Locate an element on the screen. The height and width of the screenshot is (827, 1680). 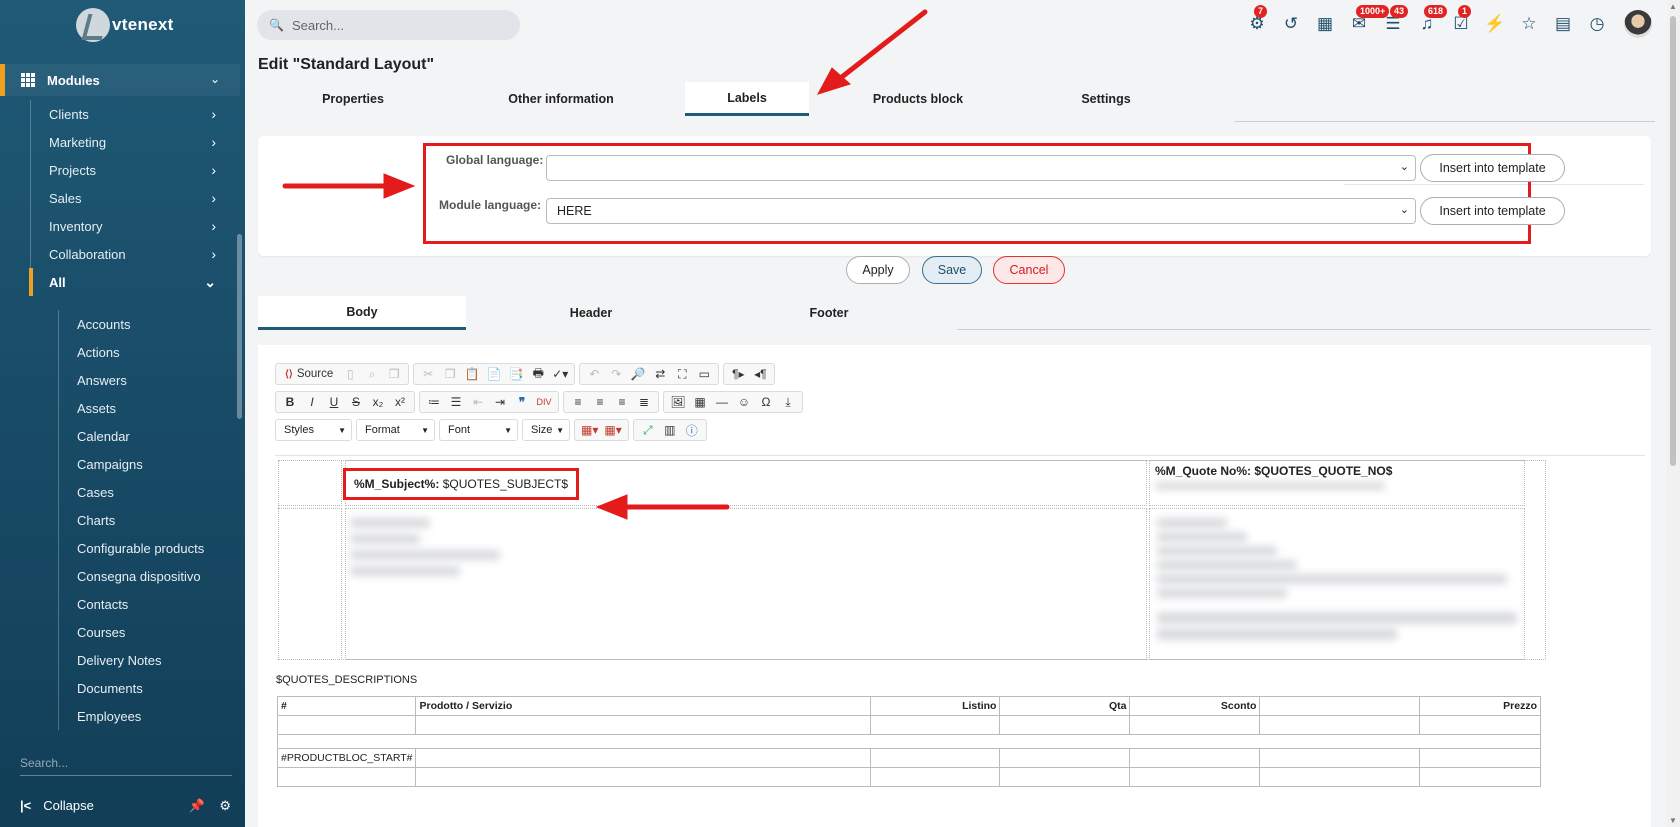
arrow-to-labels-tab is located at coordinates (881, 46).